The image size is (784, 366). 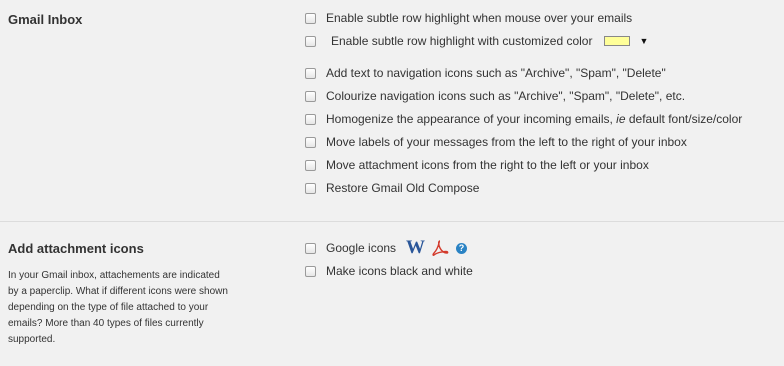 What do you see at coordinates (440, 248) in the screenshot?
I see `pdf-icon` at bounding box center [440, 248].